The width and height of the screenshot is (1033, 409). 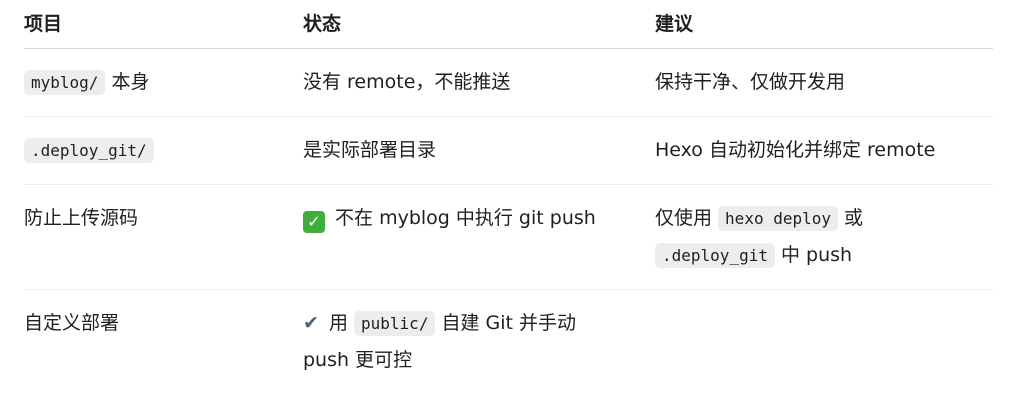 What do you see at coordinates (163, 158) in the screenshot?
I see `item-cell: .deploy_git/` at bounding box center [163, 158].